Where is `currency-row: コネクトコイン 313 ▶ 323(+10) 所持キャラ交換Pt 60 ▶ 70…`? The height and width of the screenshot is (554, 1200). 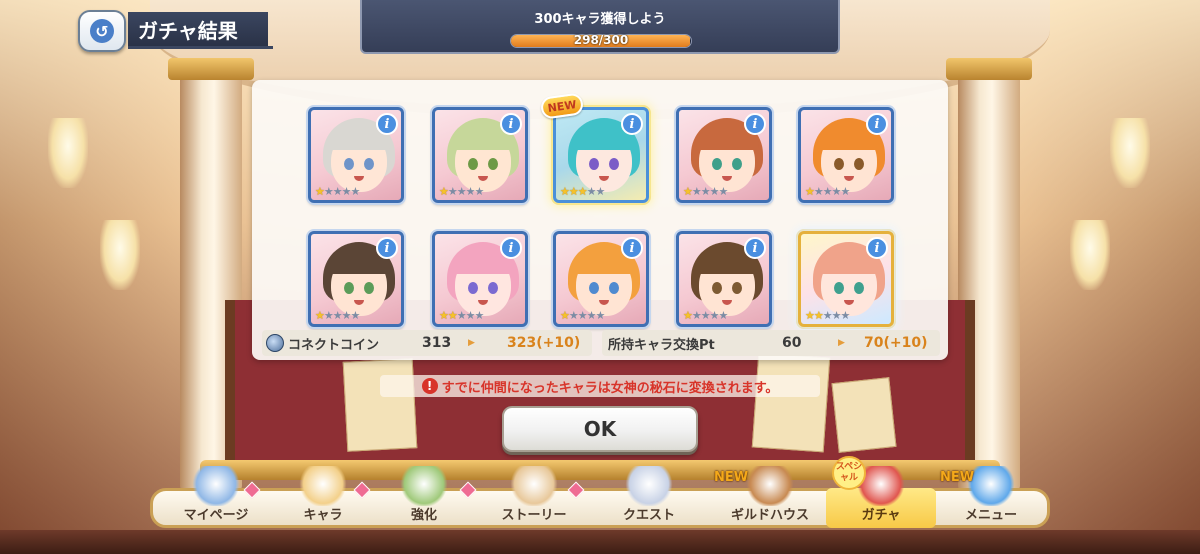 currency-row: コネクトコイン 313 ▶ 323(+10) 所持キャラ交換Pt 60 ▶ 70… is located at coordinates (601, 343).